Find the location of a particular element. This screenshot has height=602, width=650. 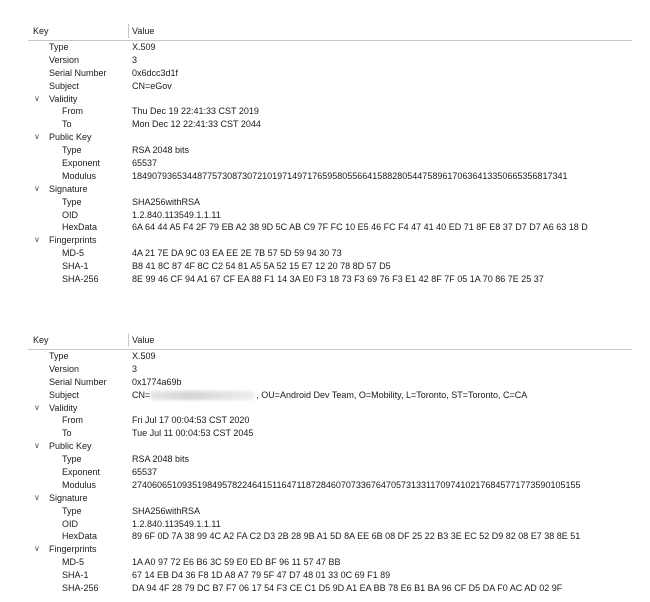

row-value: Fri Jul 17 00:04:53 CST 2020 is located at coordinates (191, 420).